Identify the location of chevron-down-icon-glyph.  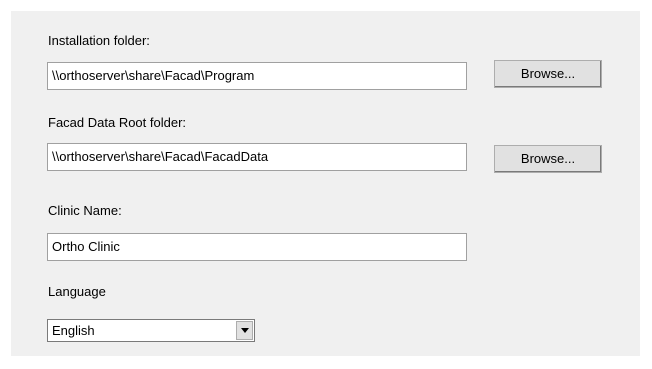
(245, 330).